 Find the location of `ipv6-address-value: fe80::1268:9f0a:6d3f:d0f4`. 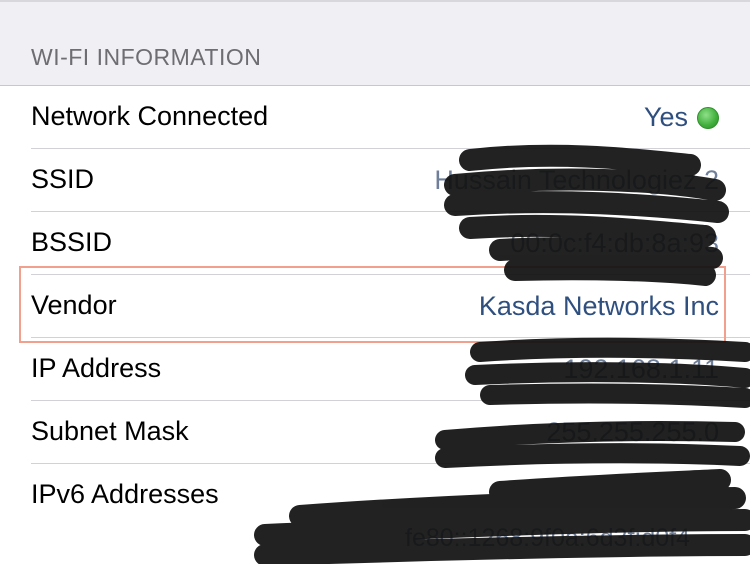

ipv6-address-value: fe80::1268:9f0a:6d3f:d0f4 is located at coordinates (547, 538).